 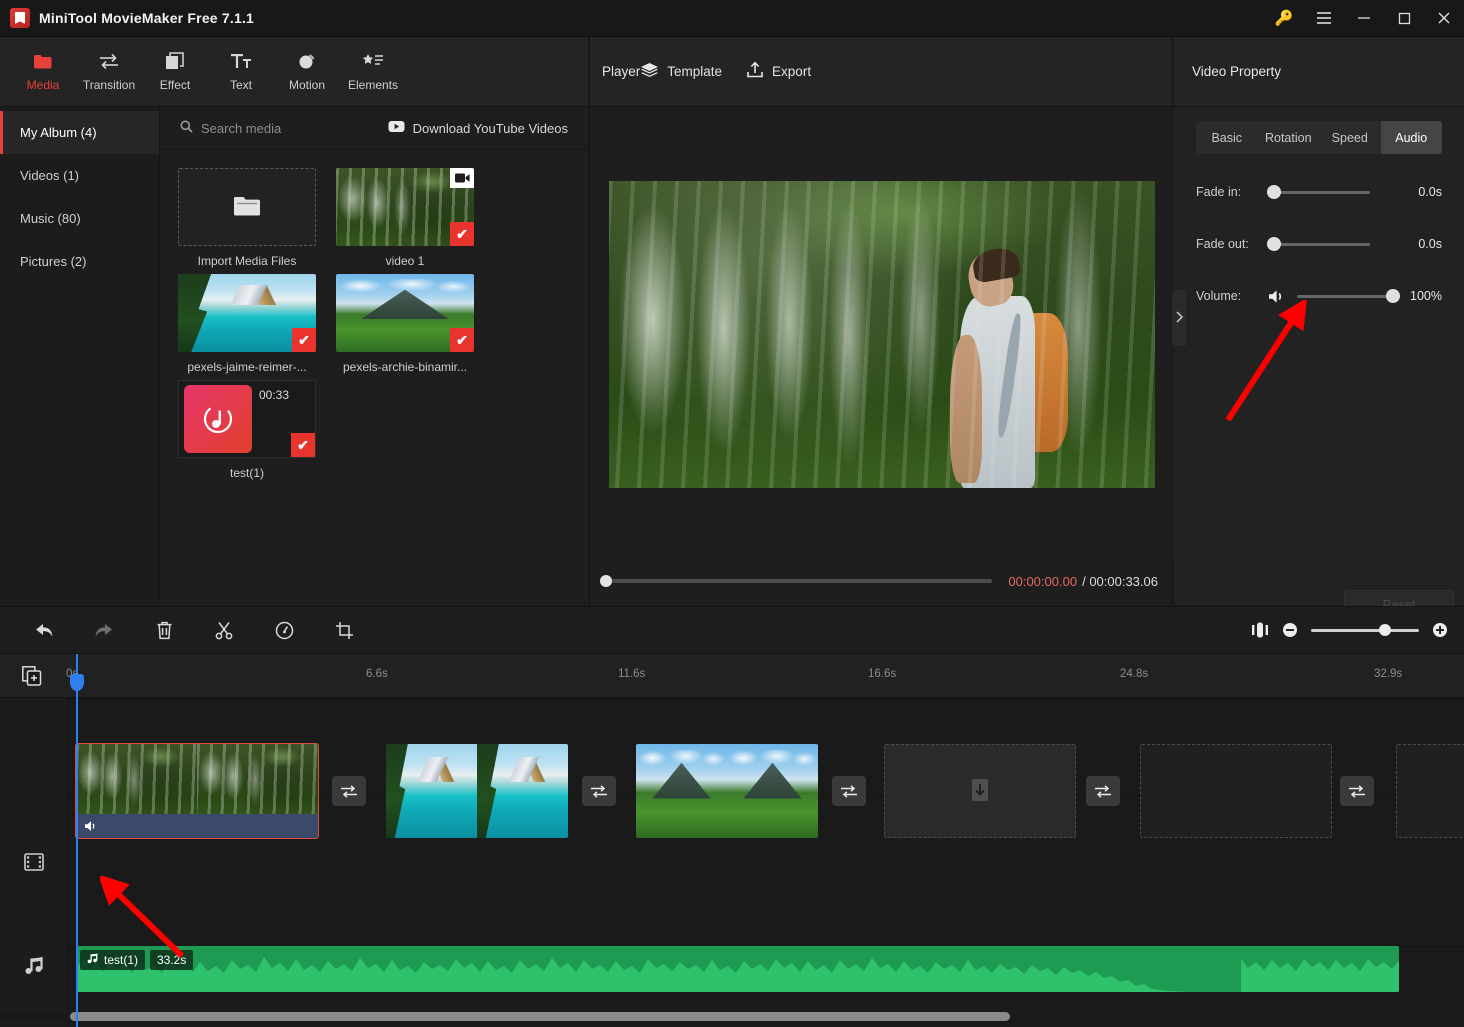 I want to click on fade-out-row: Fade out: 0.0s, so click(x=1319, y=244).